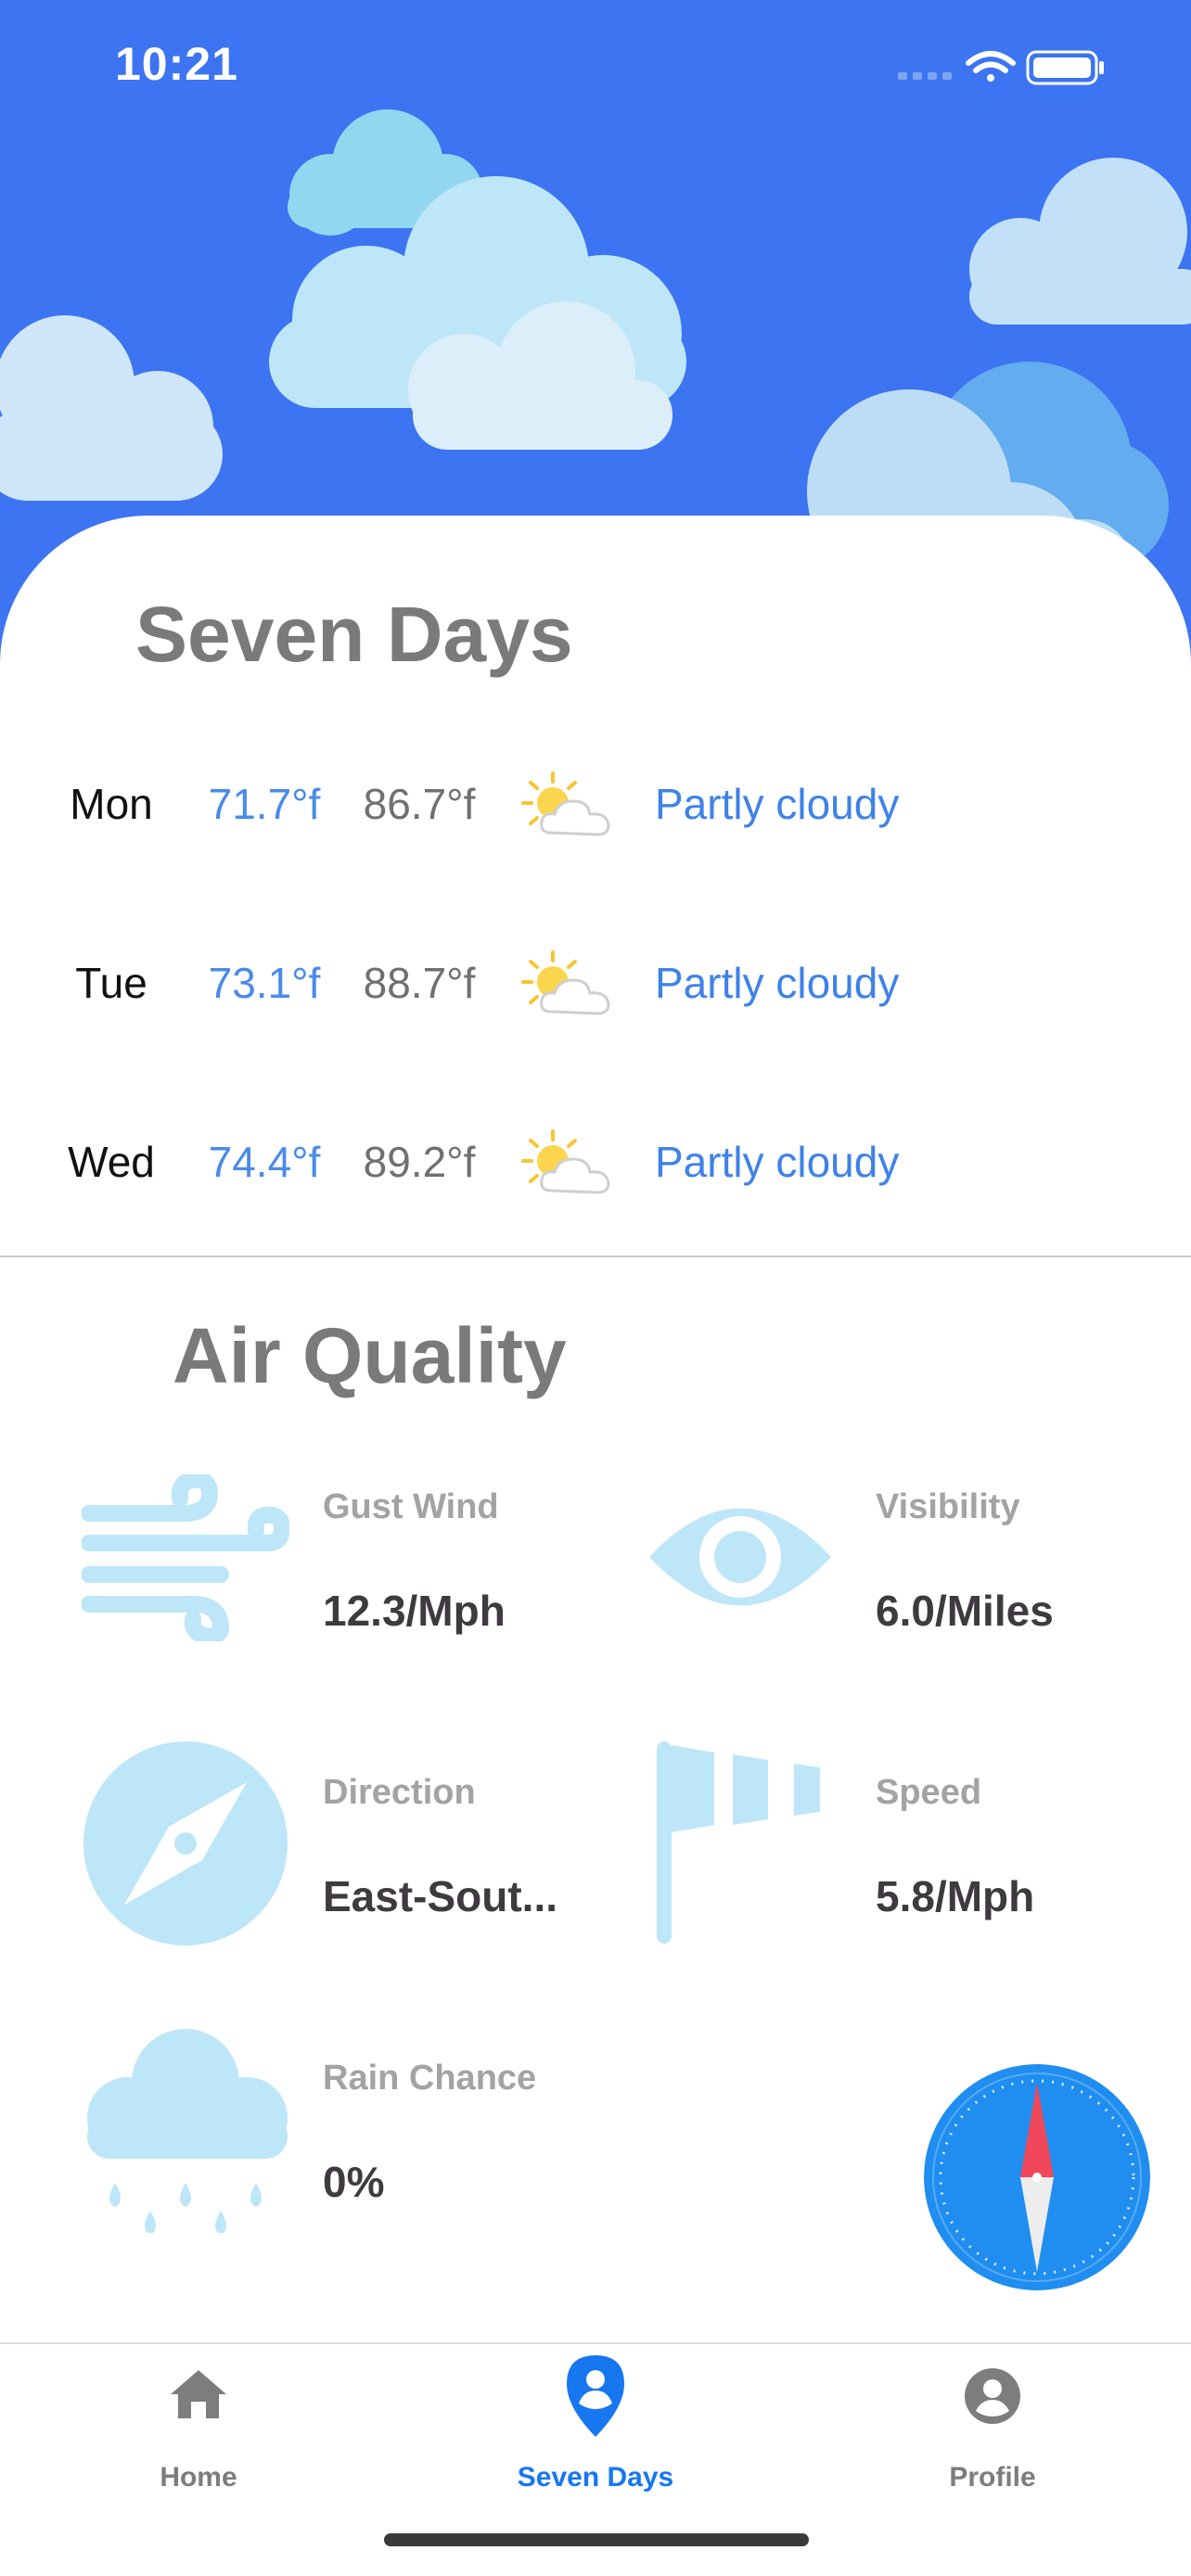 The image size is (1191, 2576). I want to click on home-icon, so click(198, 2394).